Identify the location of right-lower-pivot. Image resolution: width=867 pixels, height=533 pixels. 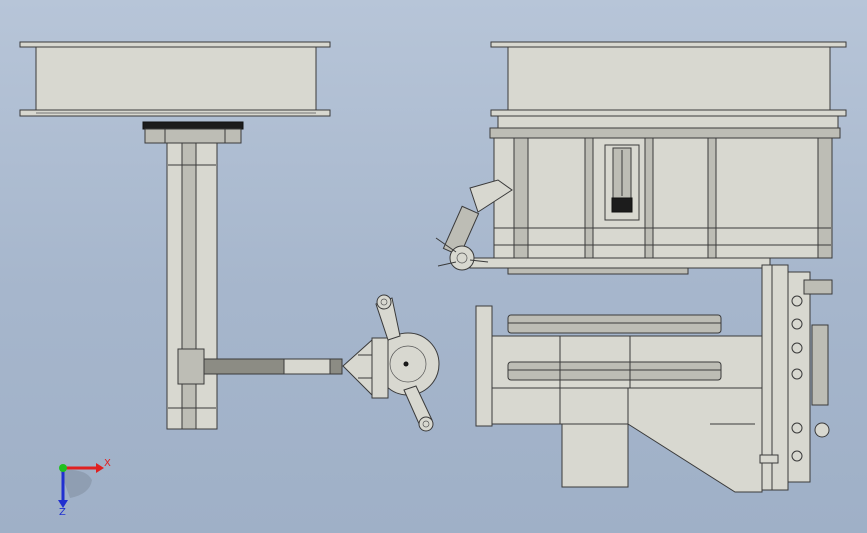
(822, 430).